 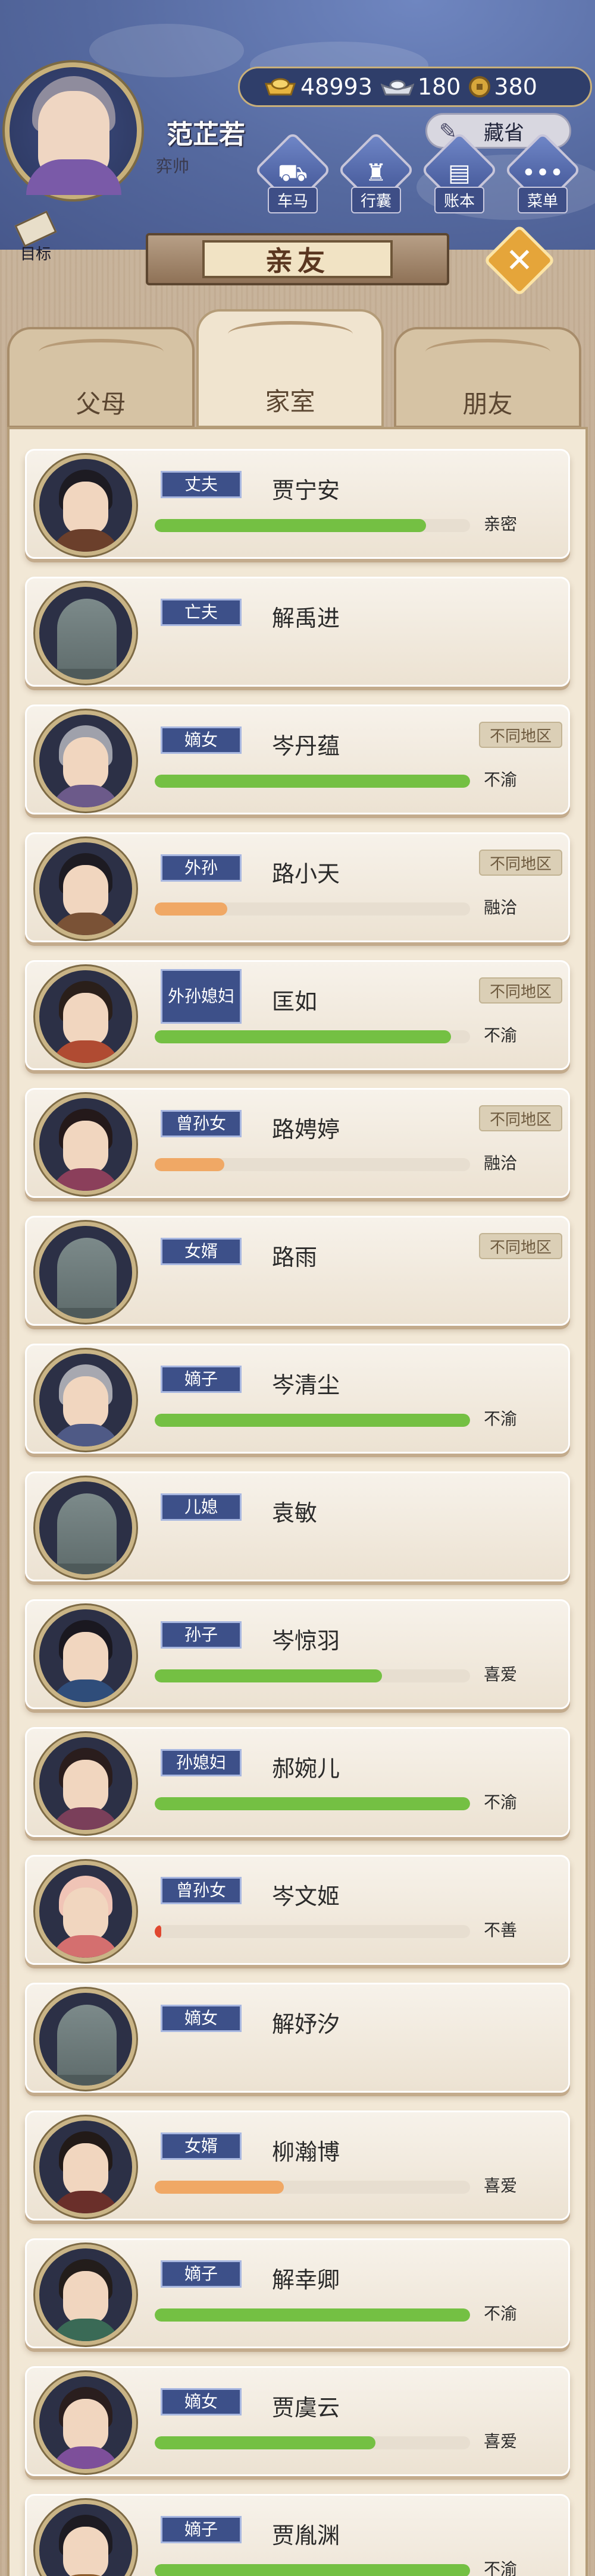 What do you see at coordinates (87, 639) in the screenshot?
I see `tombstone-icon` at bounding box center [87, 639].